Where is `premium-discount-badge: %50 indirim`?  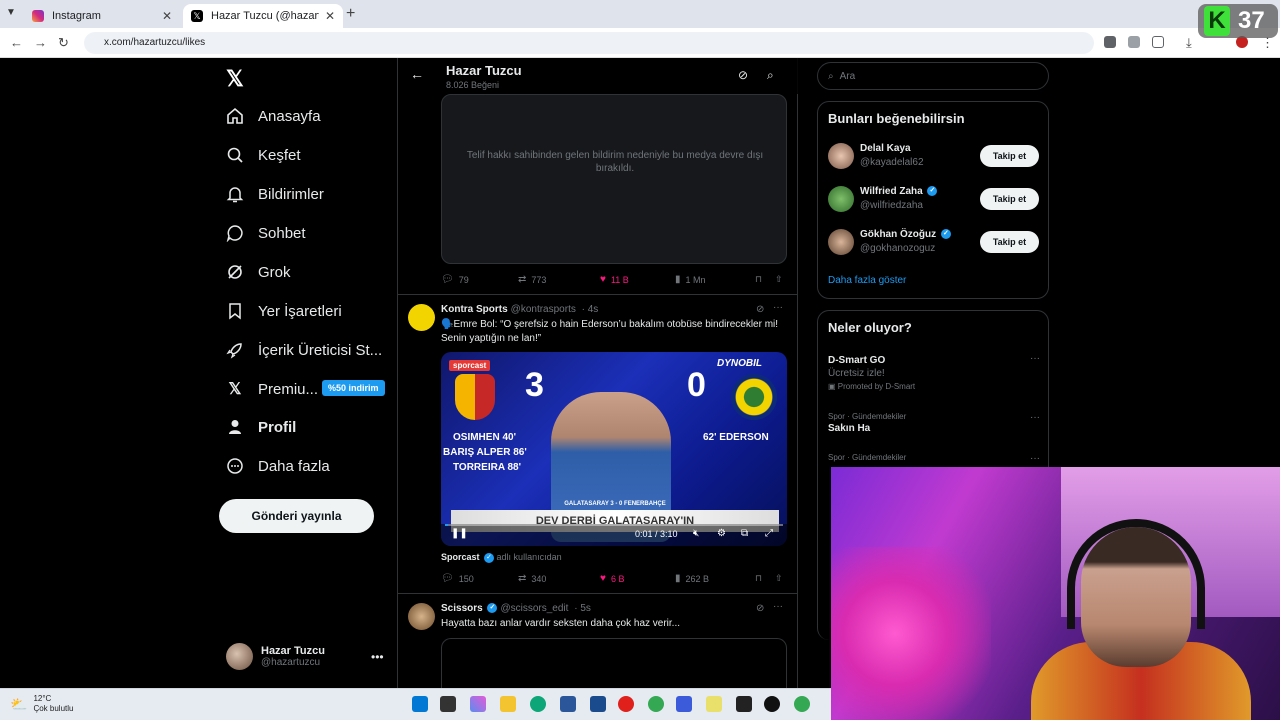 premium-discount-badge: %50 indirim is located at coordinates (353, 388).